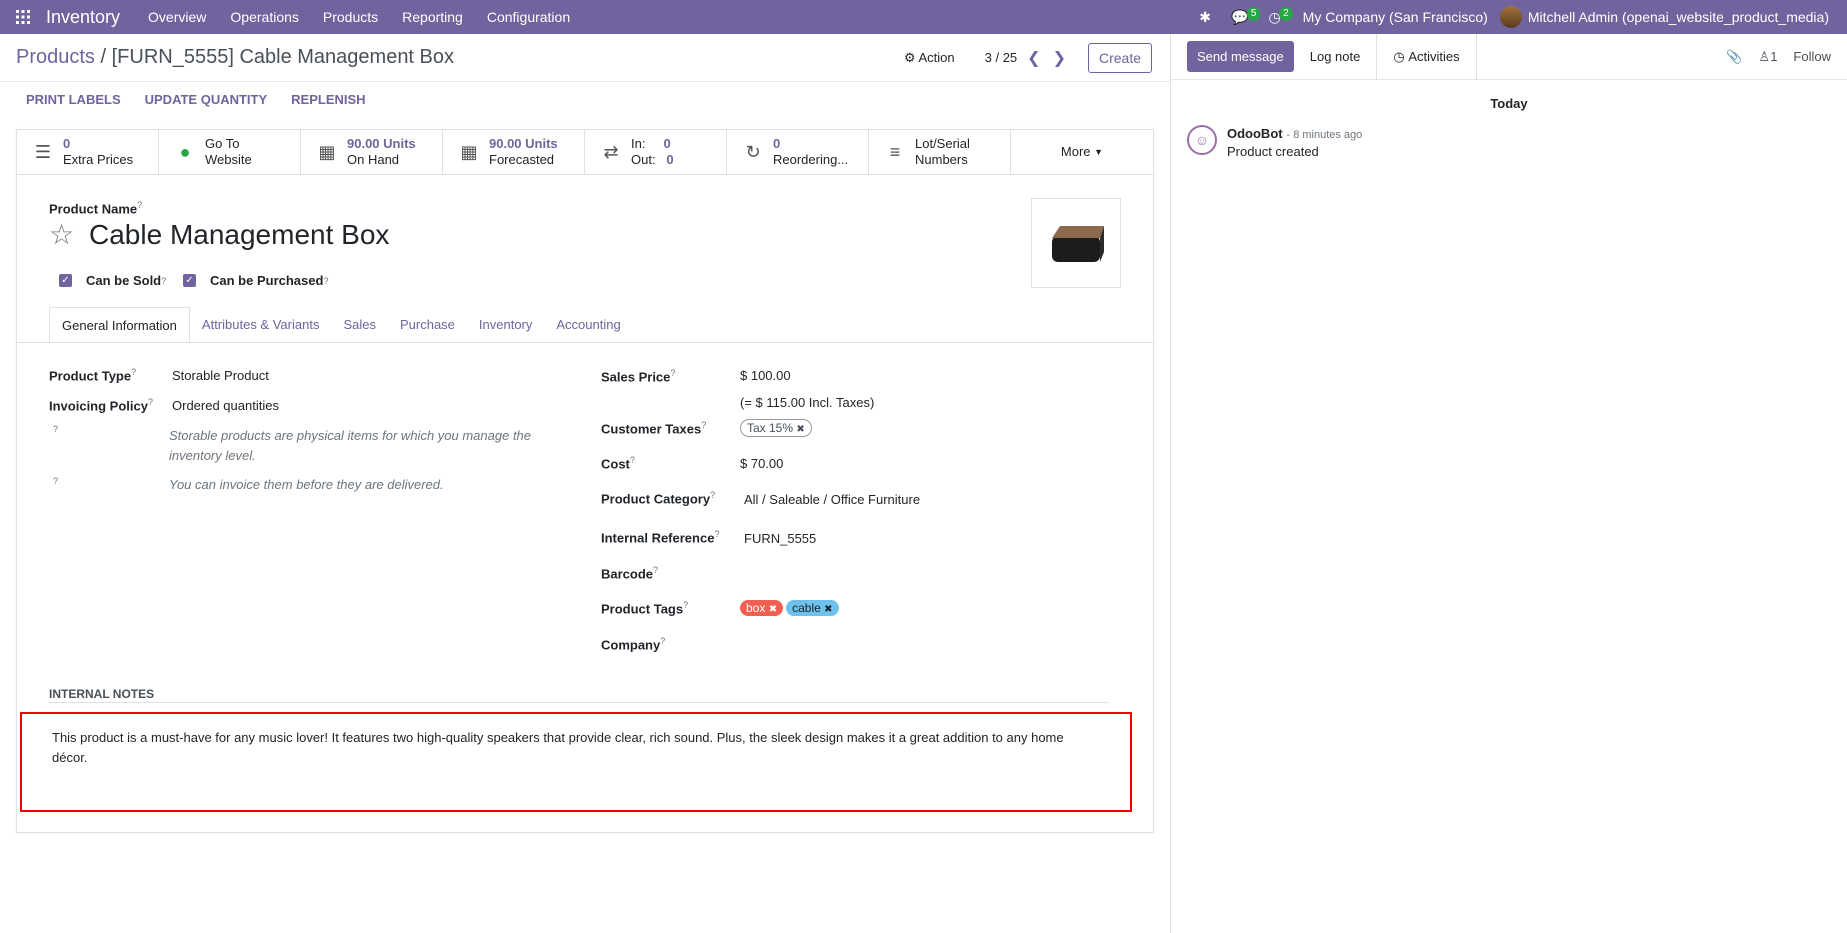  What do you see at coordinates (1033, 58) in the screenshot?
I see `pager-previous-icon: ❮` at bounding box center [1033, 58].